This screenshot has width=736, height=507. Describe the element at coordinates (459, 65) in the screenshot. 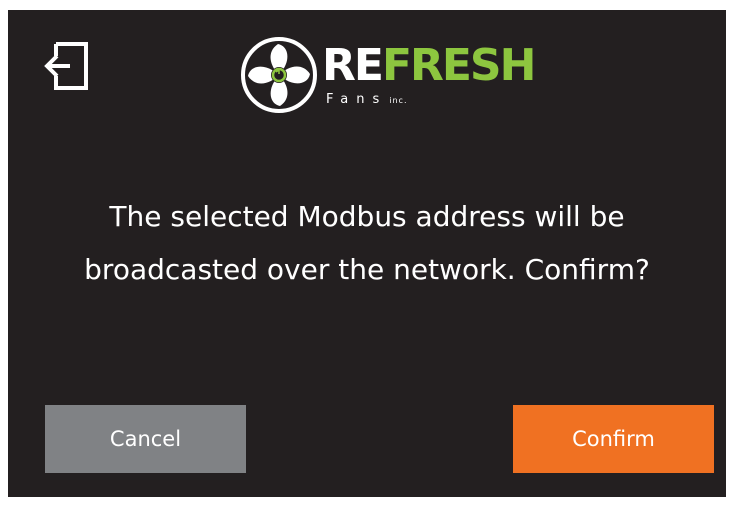

I see `logo-word-fresh: FRESH` at that location.